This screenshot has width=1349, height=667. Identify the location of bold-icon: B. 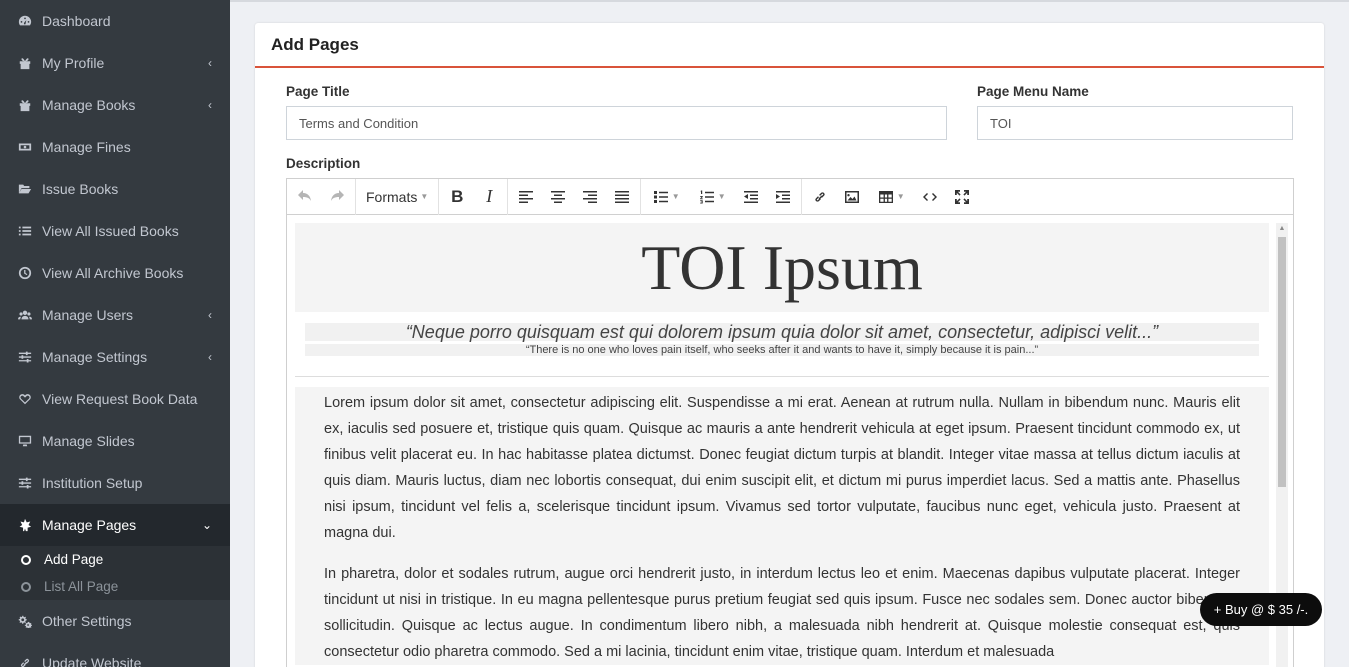
(457, 197).